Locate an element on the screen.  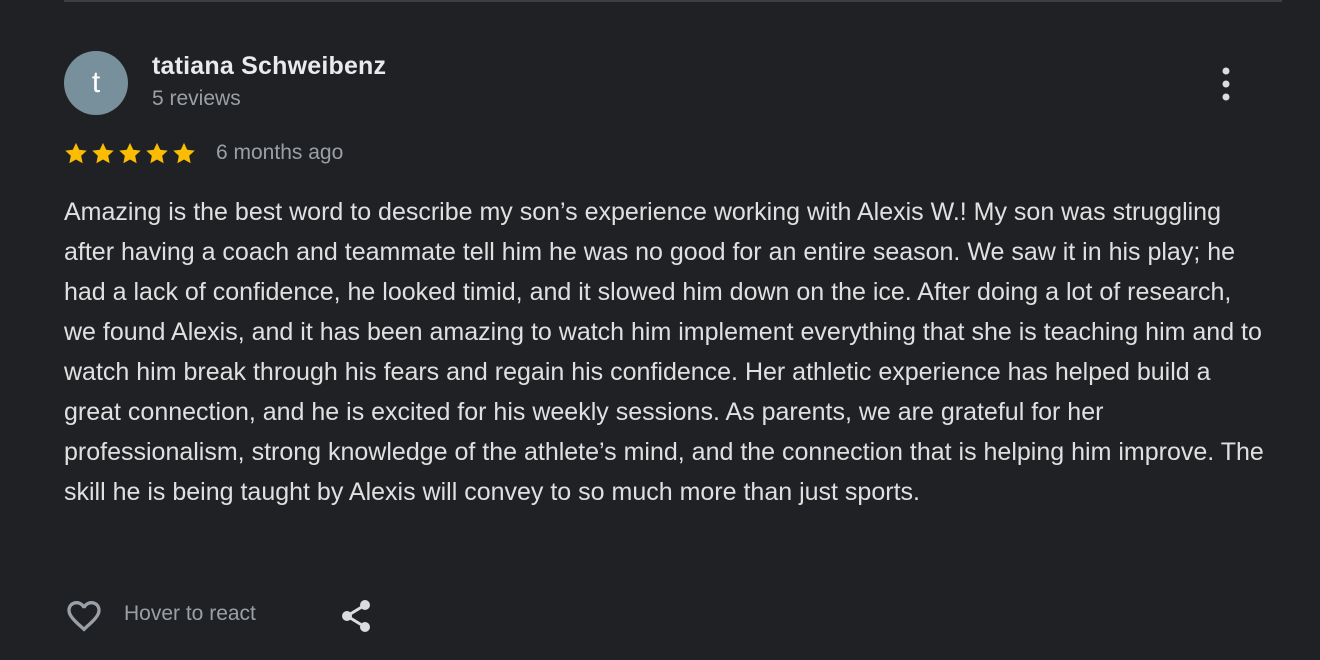
reviewer-review-count: 5 reviews is located at coordinates (196, 99).